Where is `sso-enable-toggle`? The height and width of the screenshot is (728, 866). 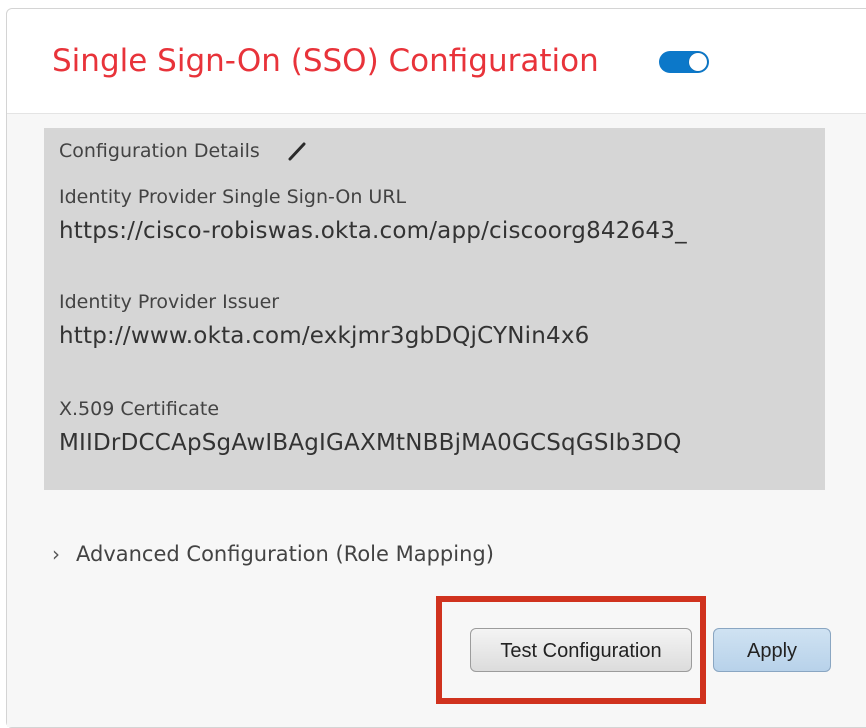 sso-enable-toggle is located at coordinates (684, 62).